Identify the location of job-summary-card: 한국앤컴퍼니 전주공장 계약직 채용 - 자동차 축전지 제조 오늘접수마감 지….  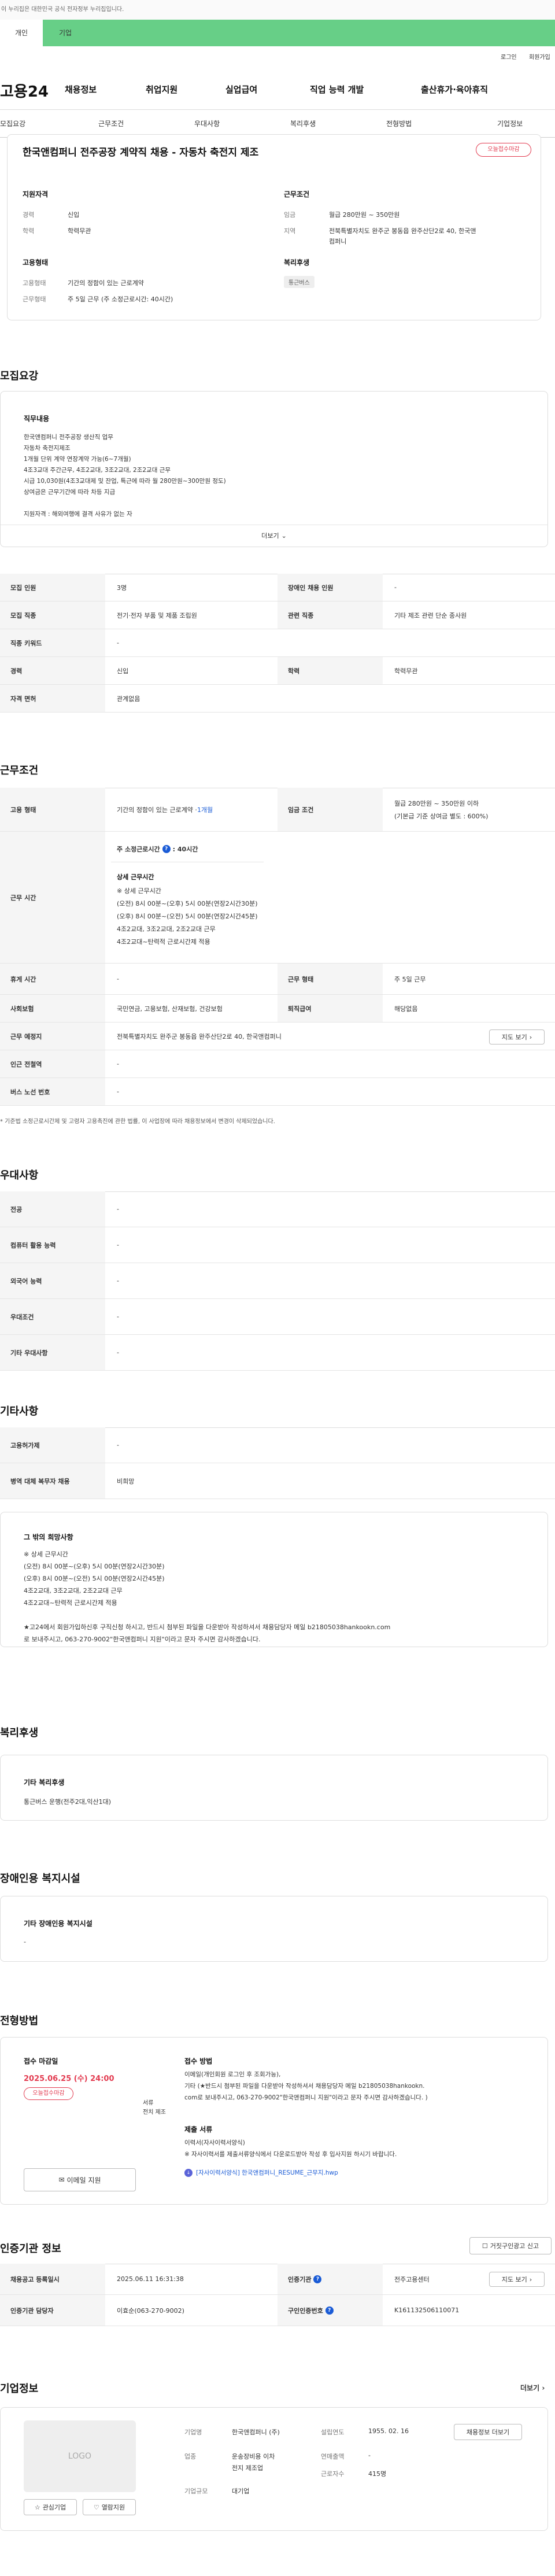
(274, 227).